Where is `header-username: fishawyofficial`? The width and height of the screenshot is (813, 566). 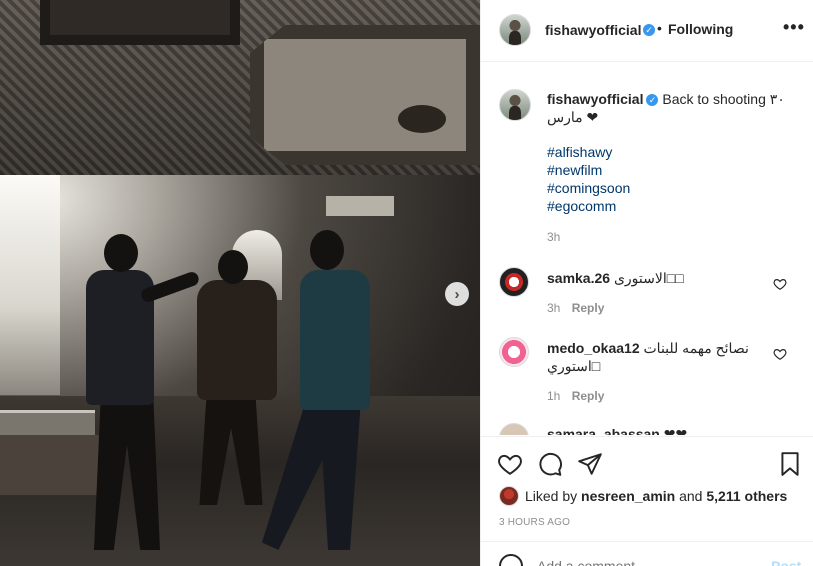 header-username: fishawyofficial is located at coordinates (593, 30).